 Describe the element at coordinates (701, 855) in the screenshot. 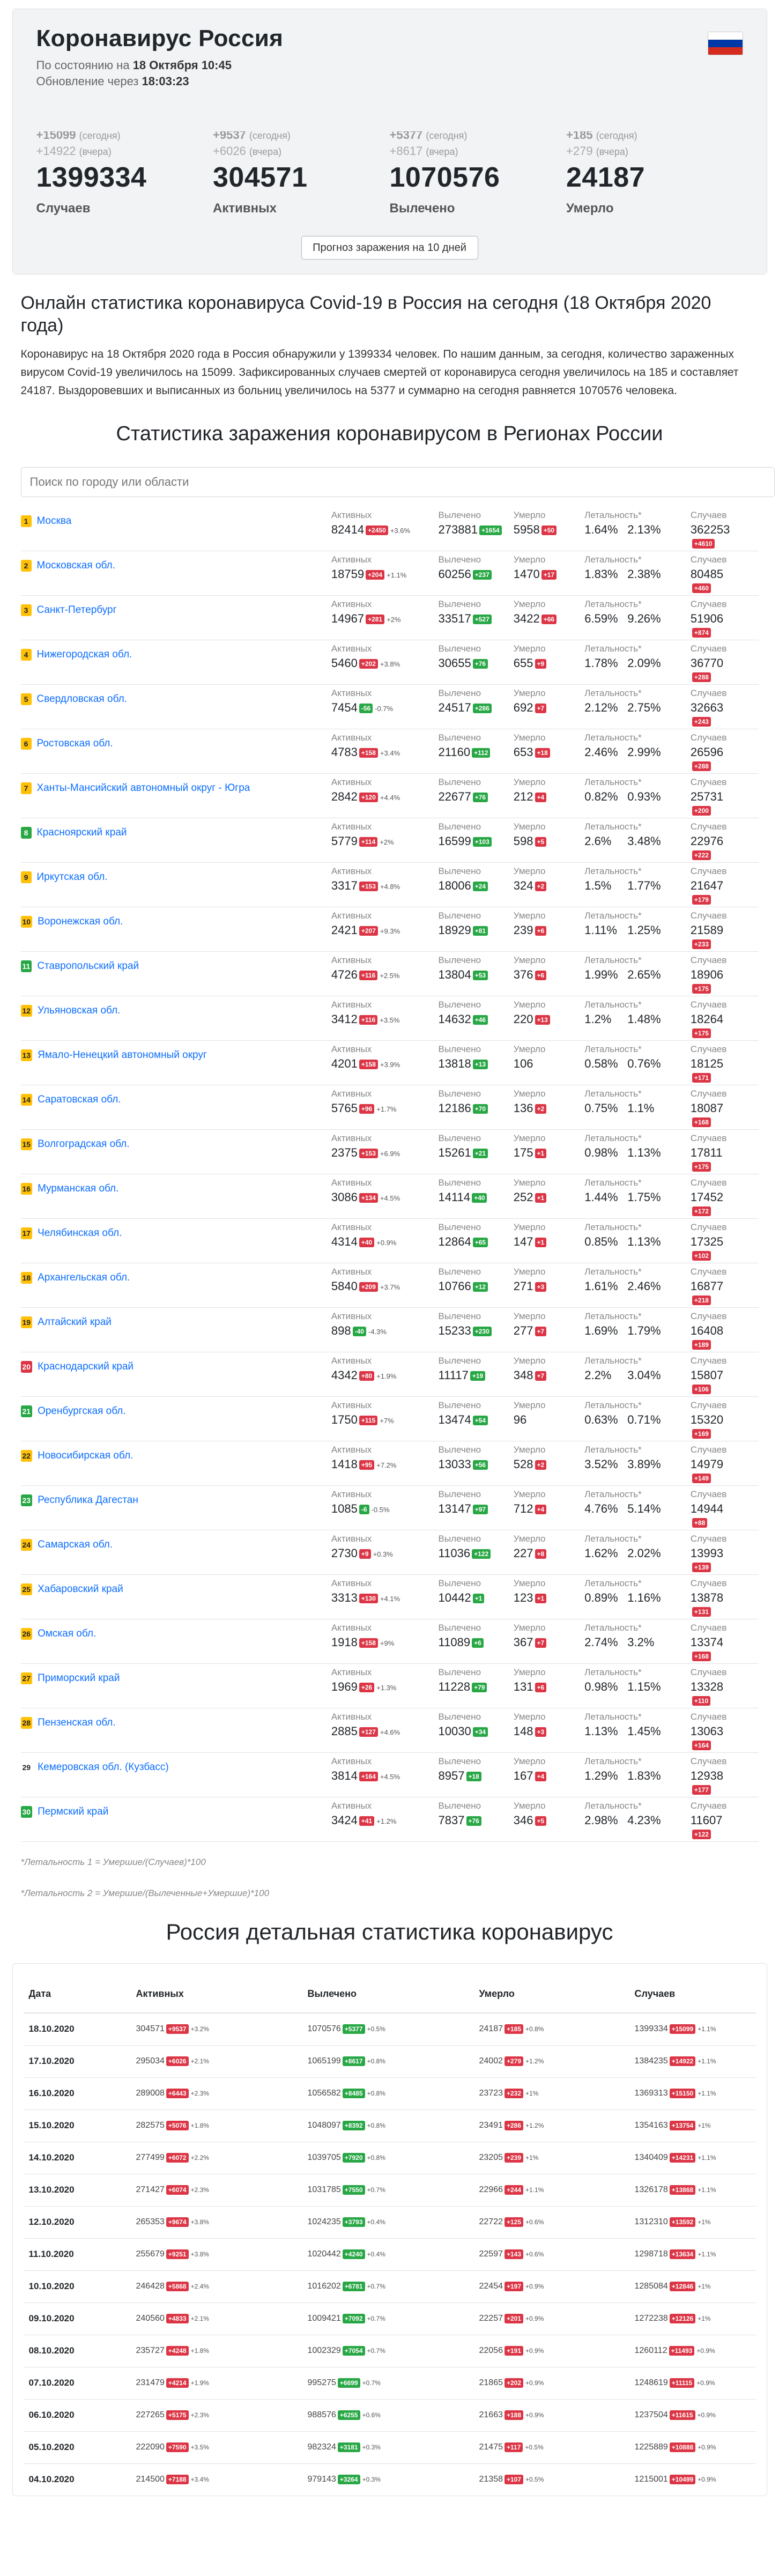

I see `region-cases-delta: +222` at that location.